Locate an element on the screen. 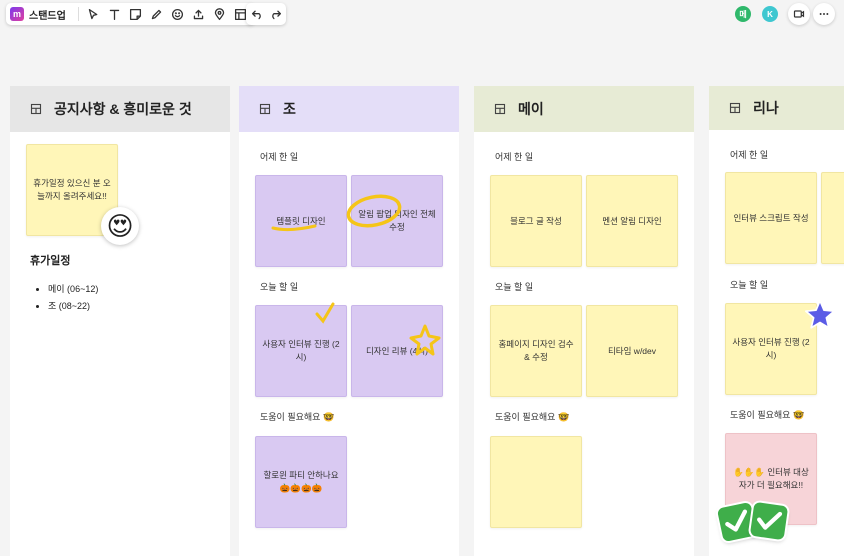 The width and height of the screenshot is (844, 556). sticky-note: 멘션 알림 디자인 is located at coordinates (632, 221).